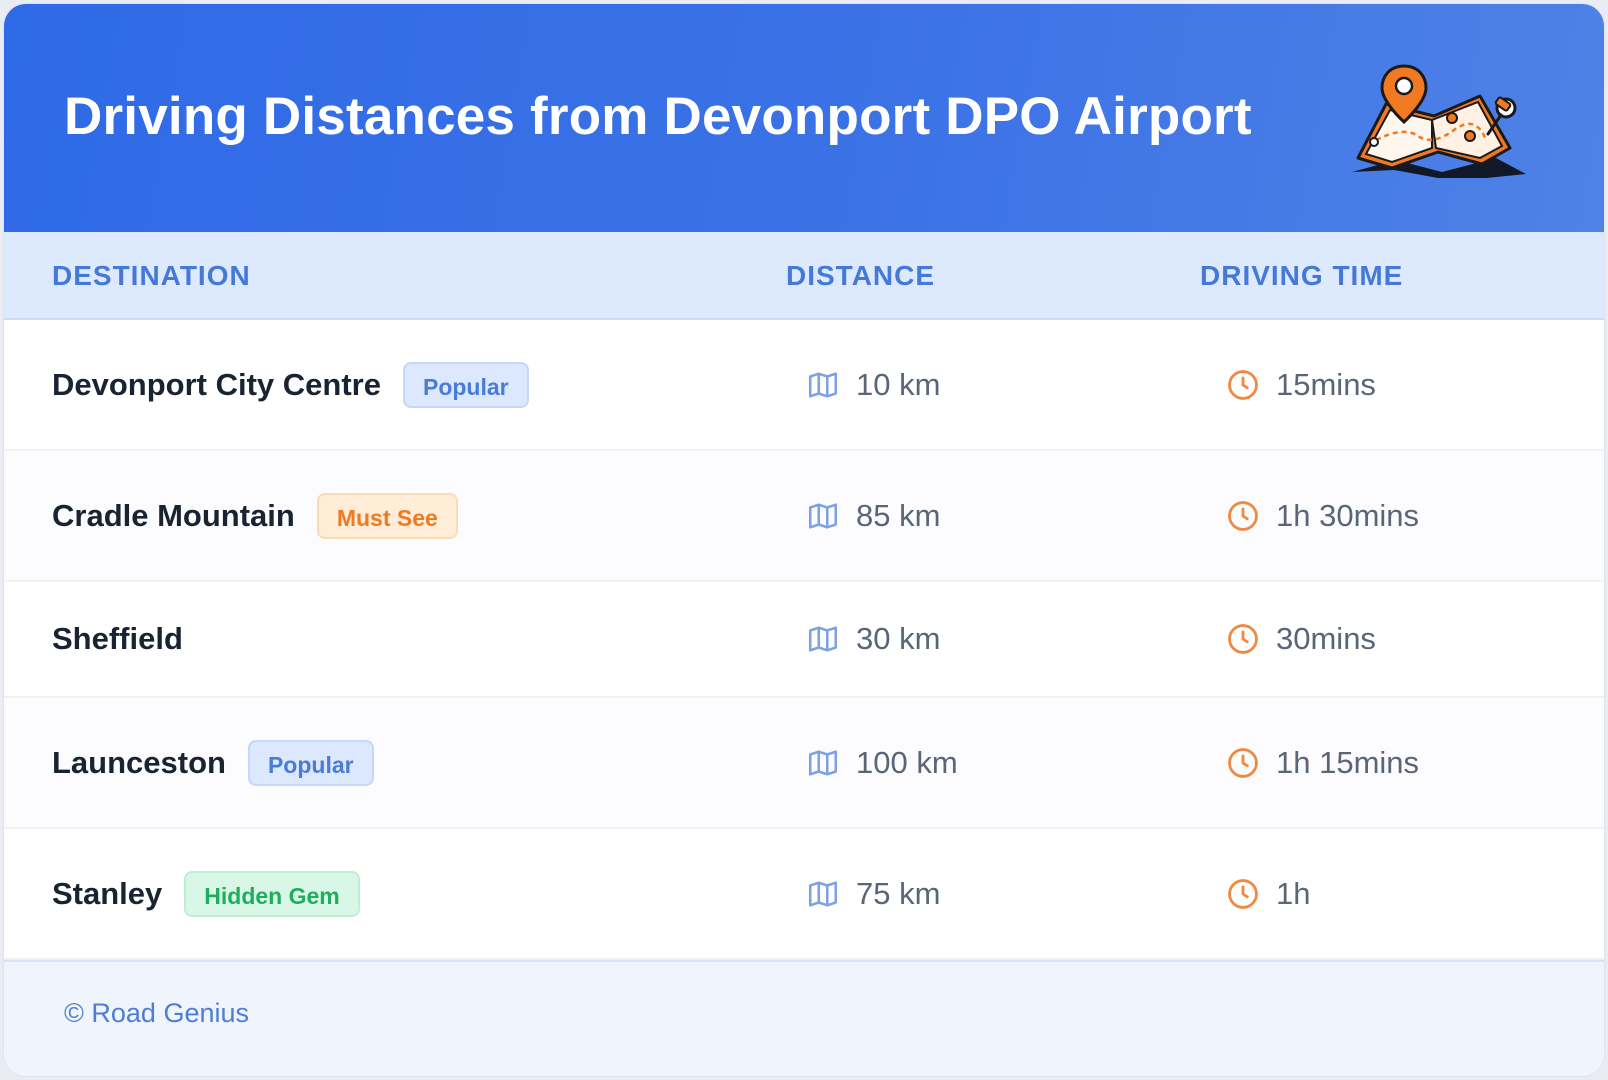 This screenshot has width=1608, height=1080. I want to click on distance-value: 30 km, so click(898, 638).